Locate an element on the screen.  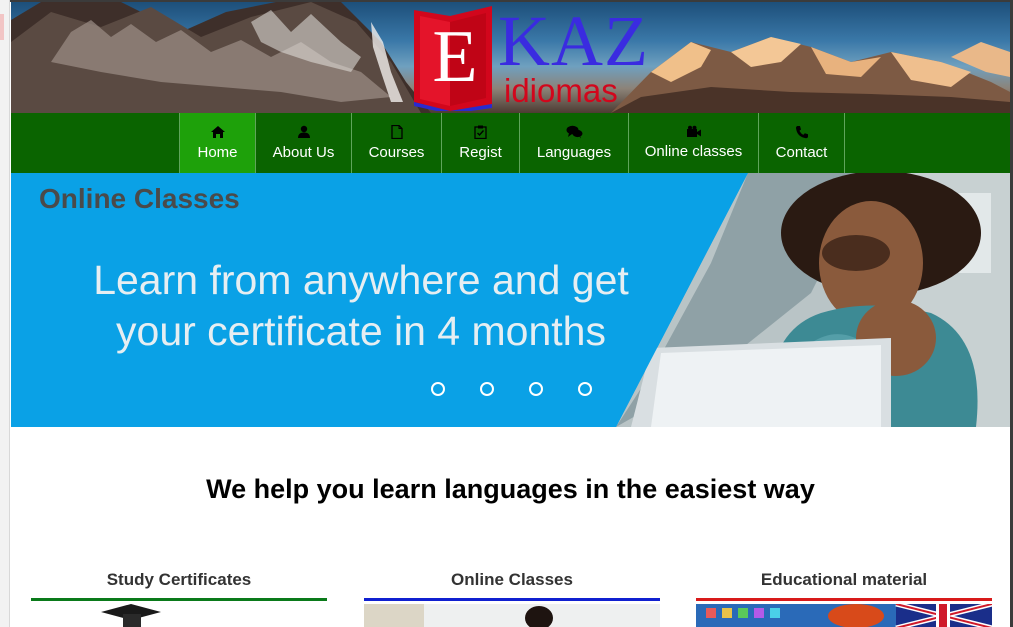
online-class-photo is located at coordinates (512, 615).